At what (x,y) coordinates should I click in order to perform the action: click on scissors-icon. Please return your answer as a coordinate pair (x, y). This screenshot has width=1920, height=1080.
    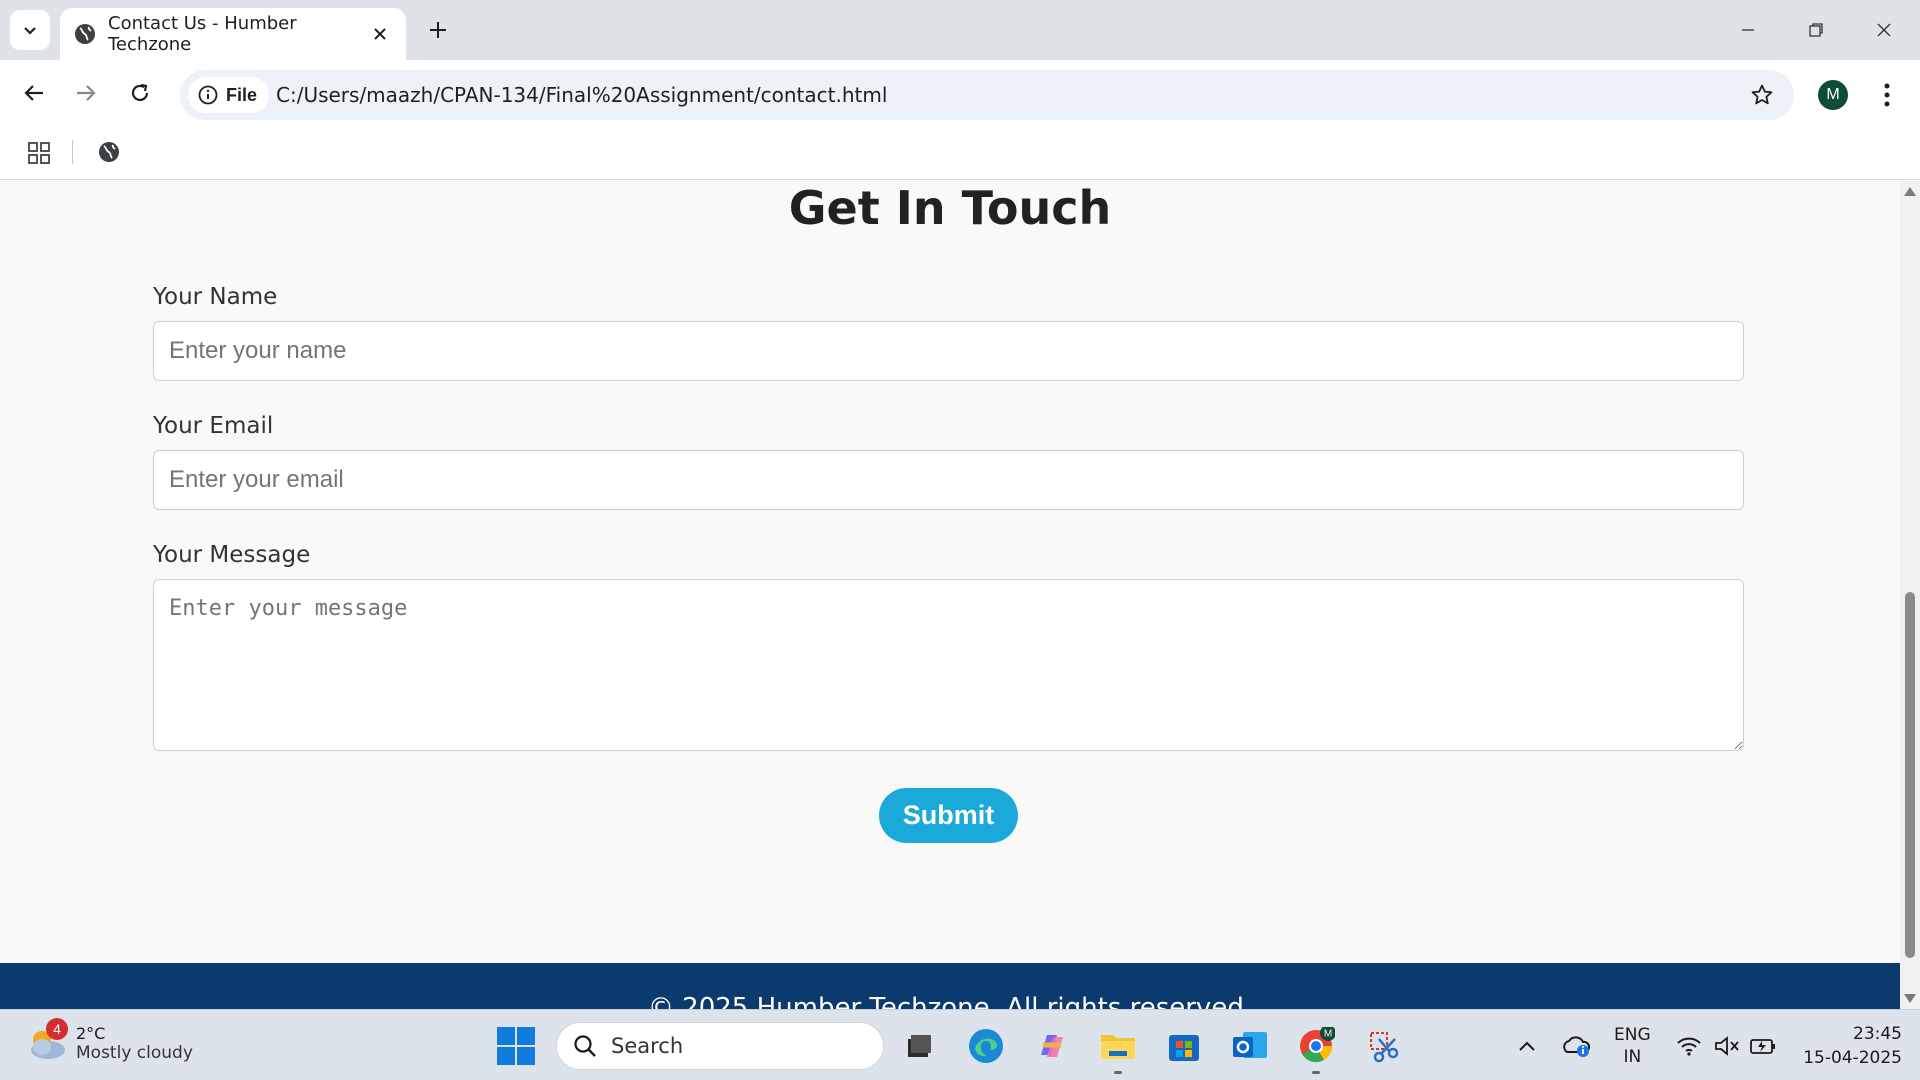
    Looking at the image, I should click on (1384, 1047).